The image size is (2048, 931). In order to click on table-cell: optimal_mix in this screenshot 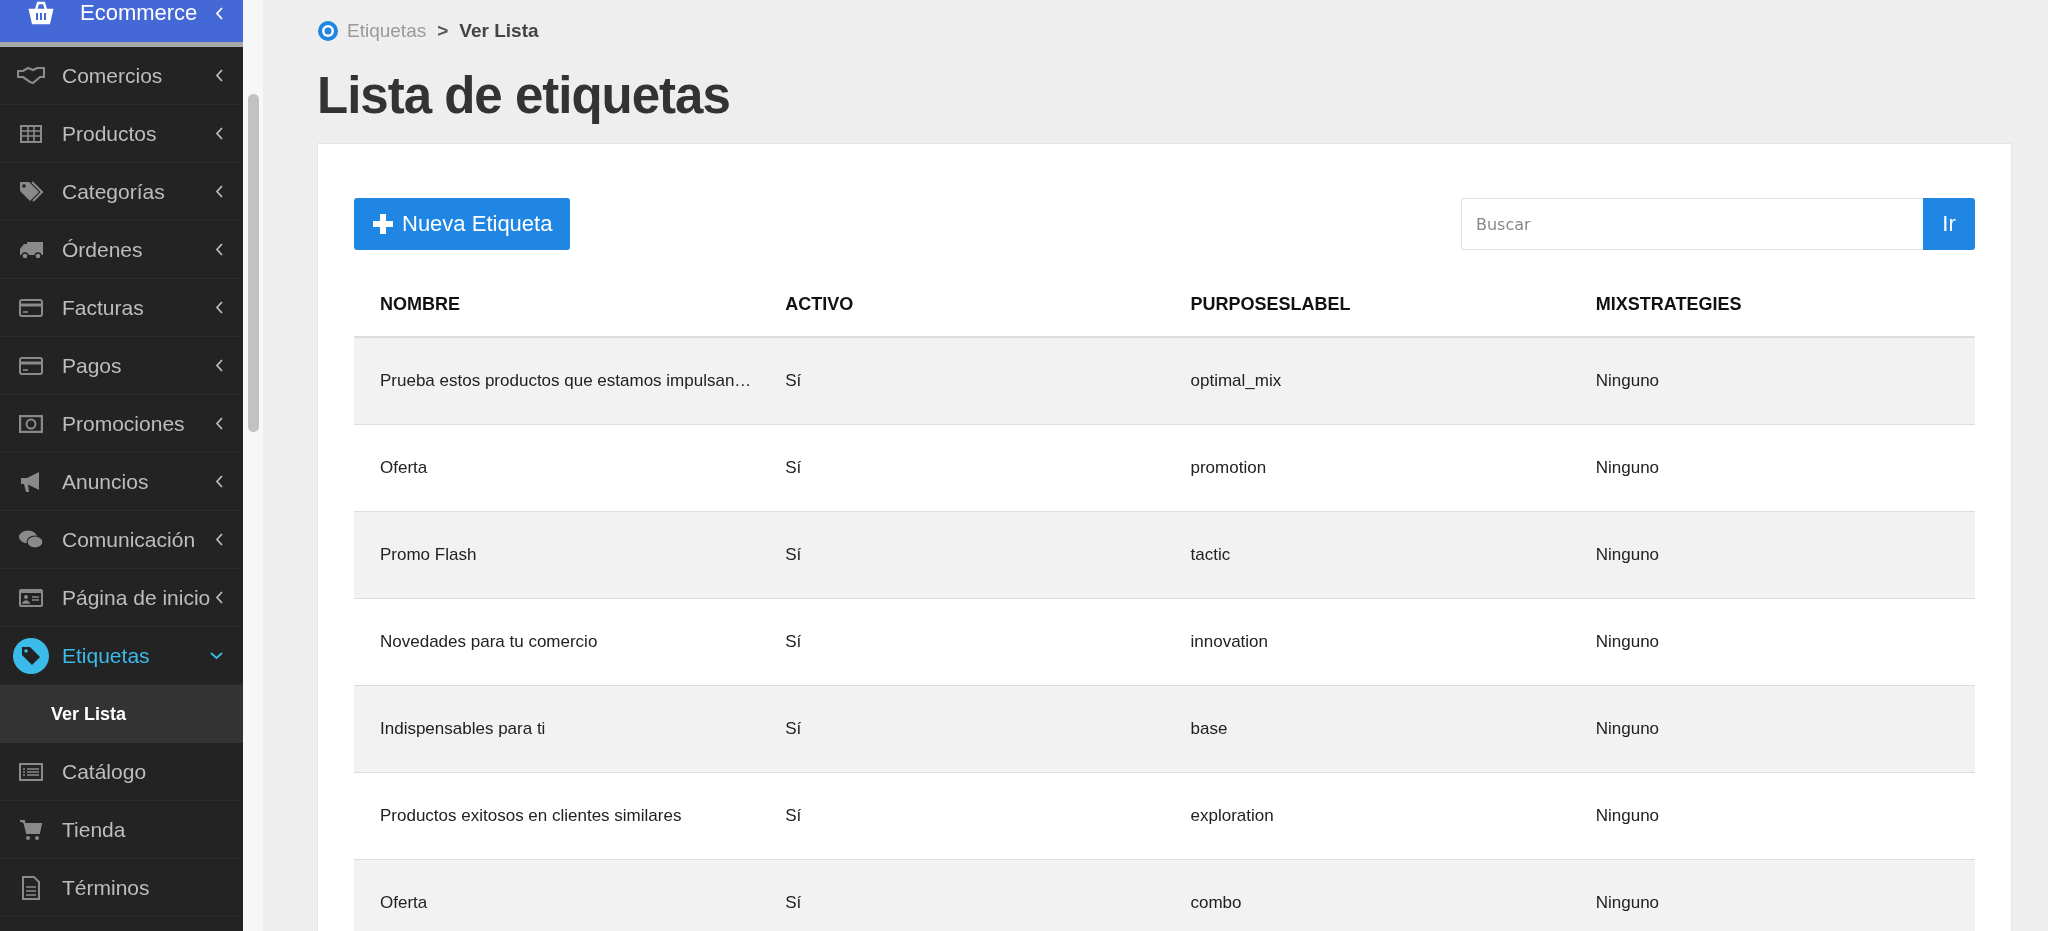, I will do `click(1367, 381)`.